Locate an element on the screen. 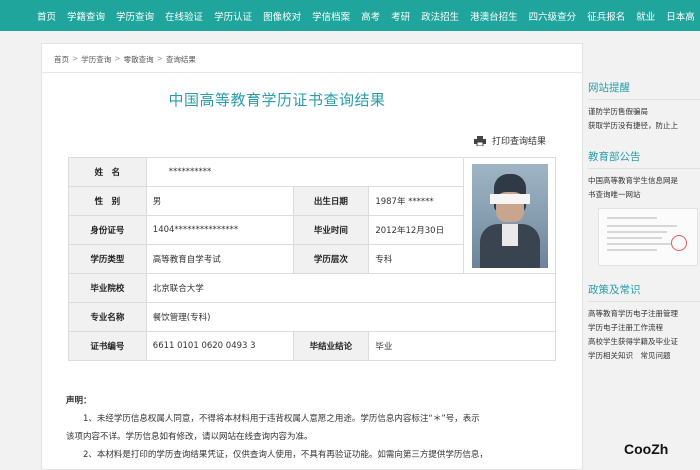 Image resolution: width=700 pixels, height=470 pixels. breadcrumb-home: 首页 is located at coordinates (61, 59).